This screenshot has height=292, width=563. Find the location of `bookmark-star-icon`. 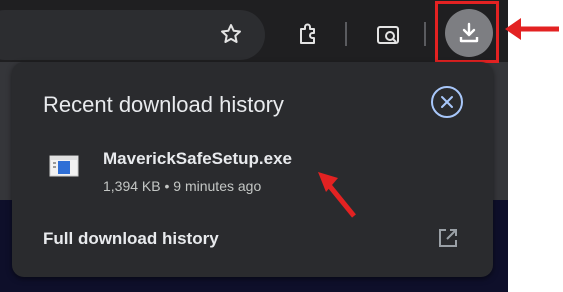

bookmark-star-icon is located at coordinates (231, 34).